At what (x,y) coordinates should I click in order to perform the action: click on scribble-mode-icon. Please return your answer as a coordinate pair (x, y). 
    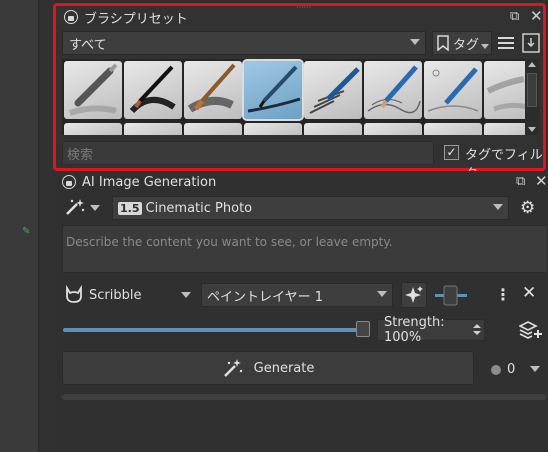
    Looking at the image, I should click on (74, 296).